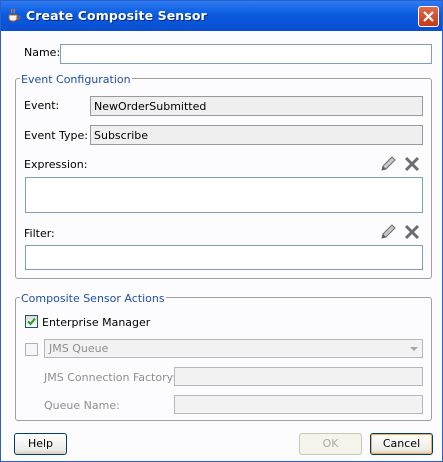  Describe the element at coordinates (39, 233) in the screenshot. I see `filter-label: Filter:` at that location.